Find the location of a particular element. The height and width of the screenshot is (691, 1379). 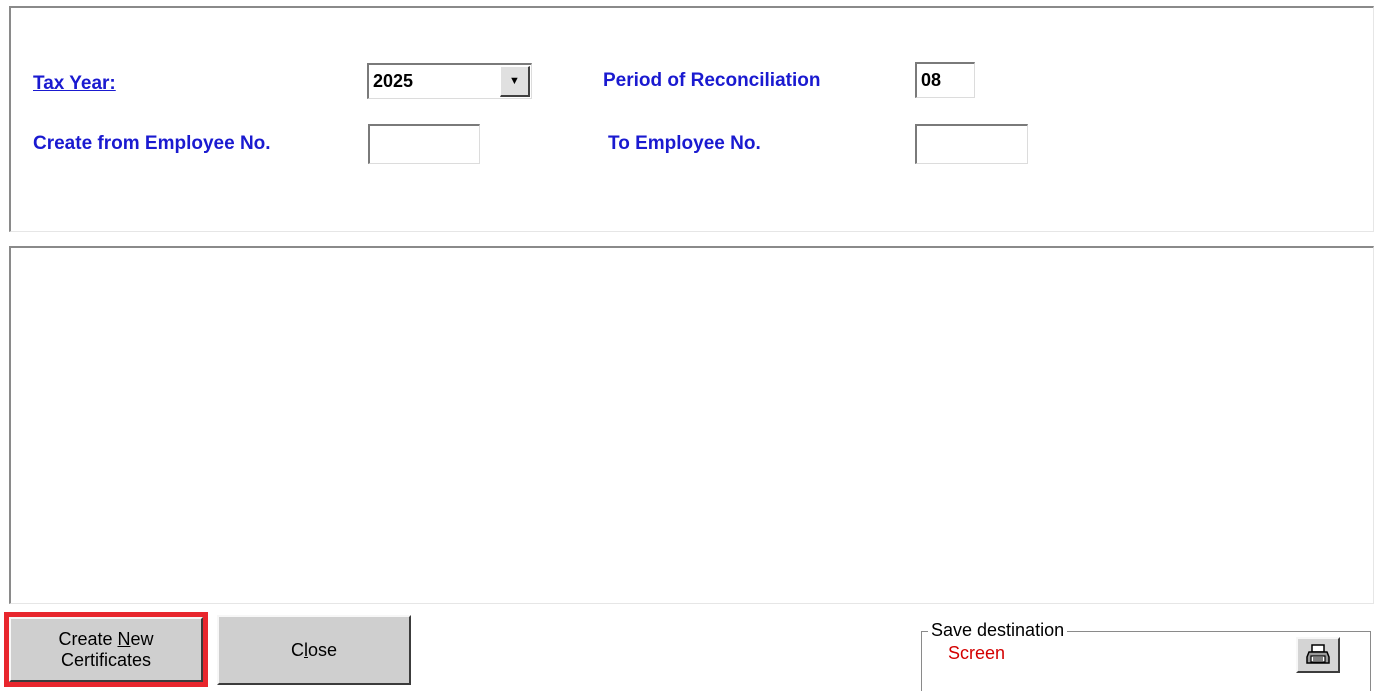

close-button-label: Close is located at coordinates (314, 649).